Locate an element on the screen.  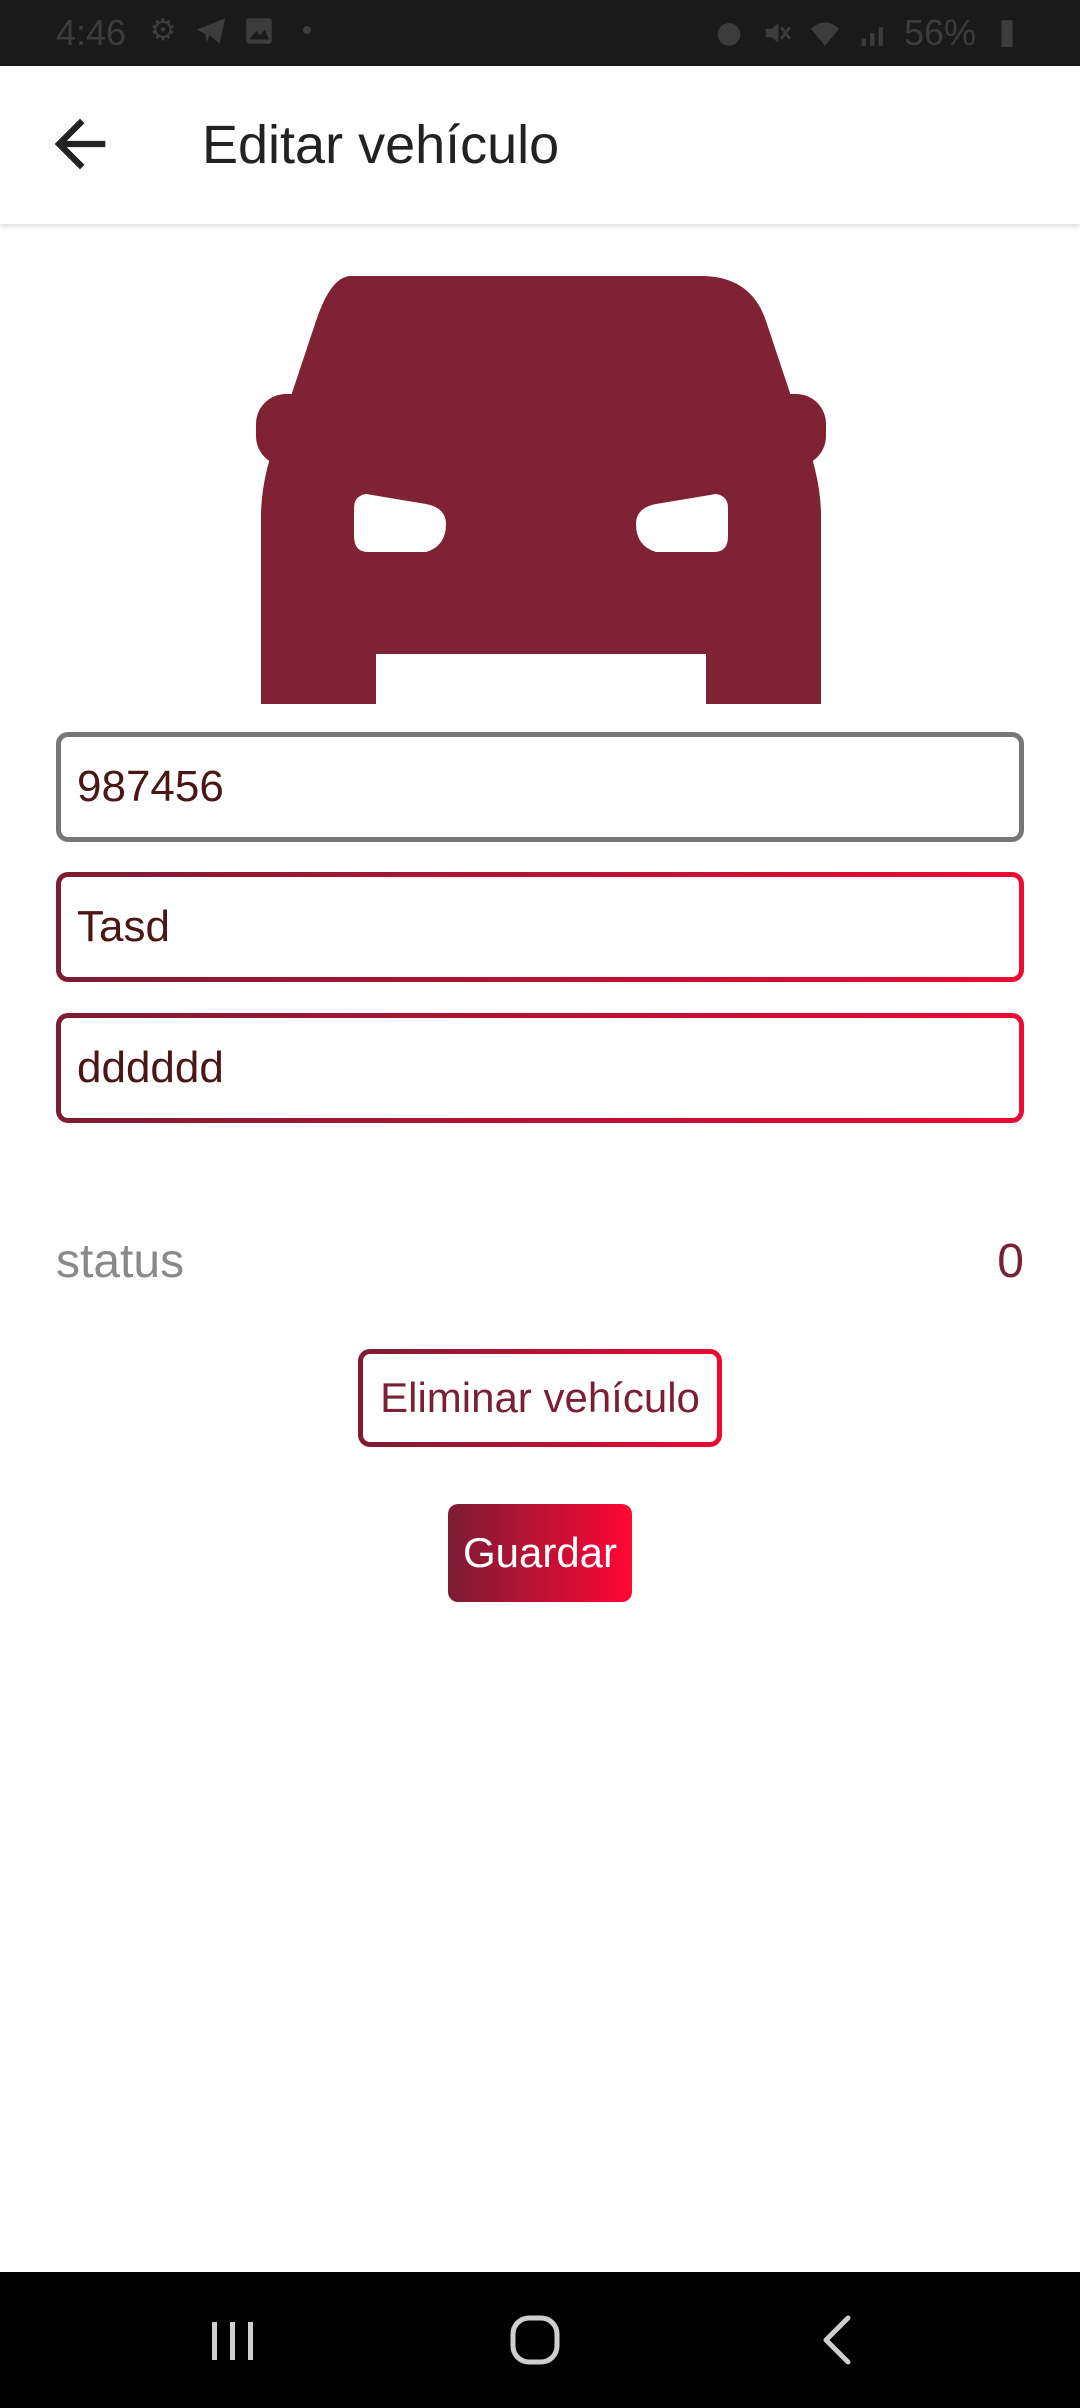
back-button is located at coordinates (80, 144).